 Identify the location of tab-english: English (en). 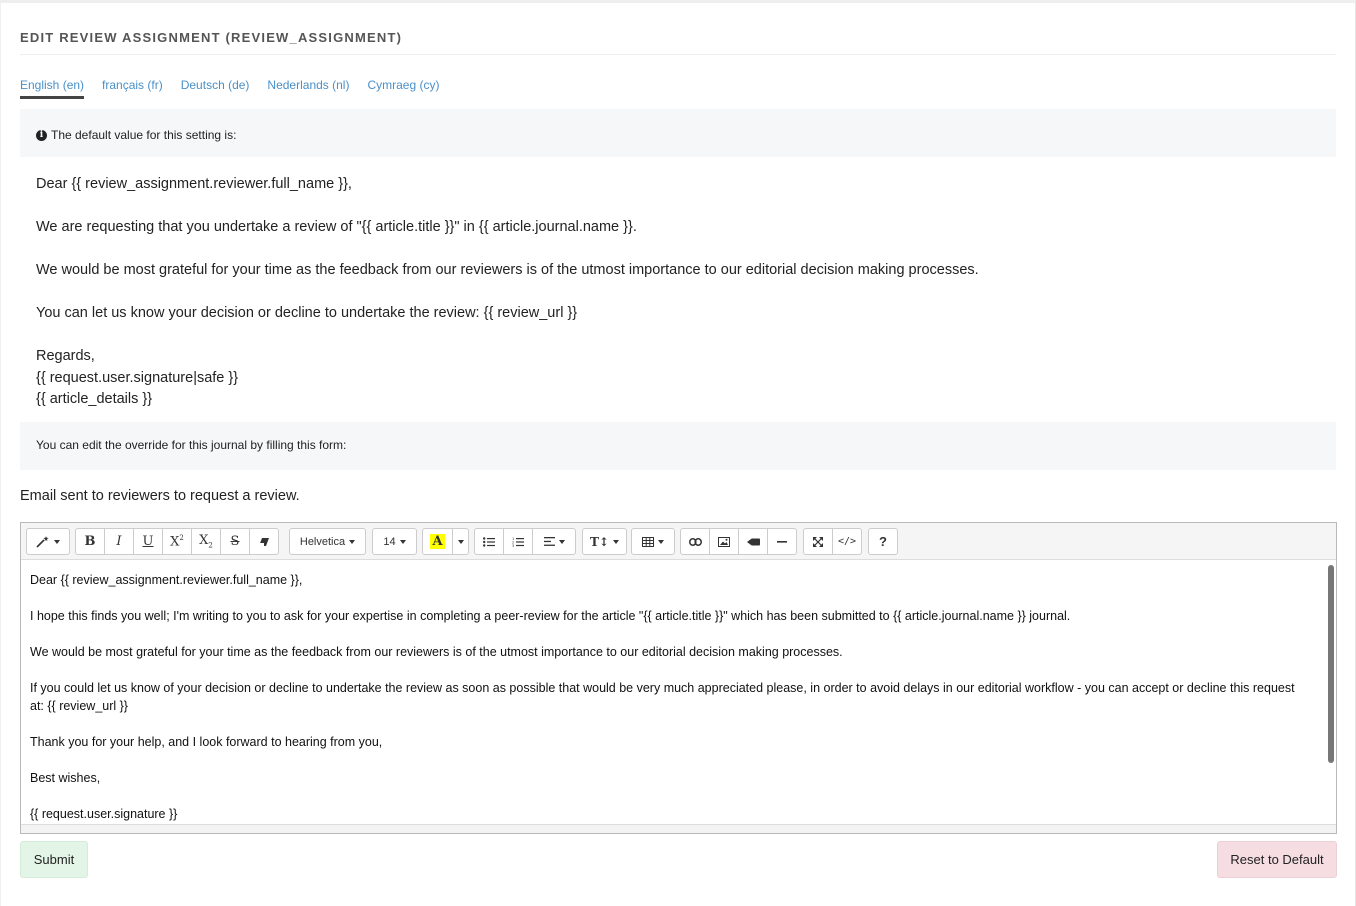
(52, 88).